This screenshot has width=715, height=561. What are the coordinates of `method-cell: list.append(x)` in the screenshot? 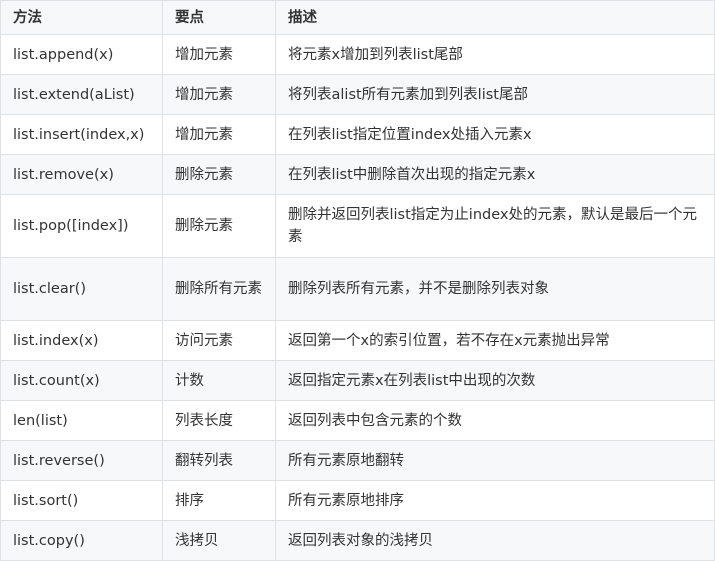 It's located at (81, 54).